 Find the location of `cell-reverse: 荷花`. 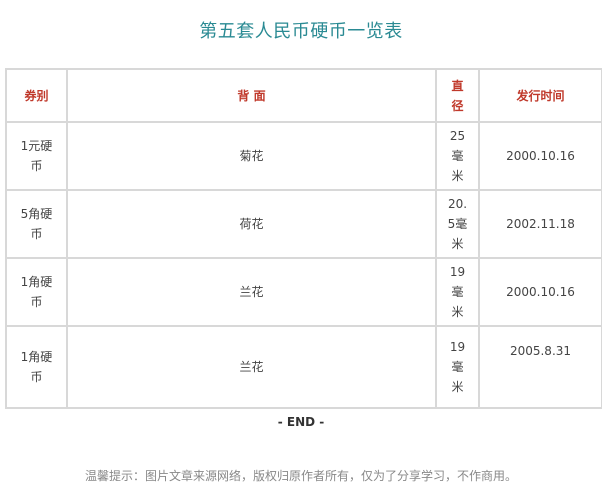

cell-reverse: 荷花 is located at coordinates (251, 224).